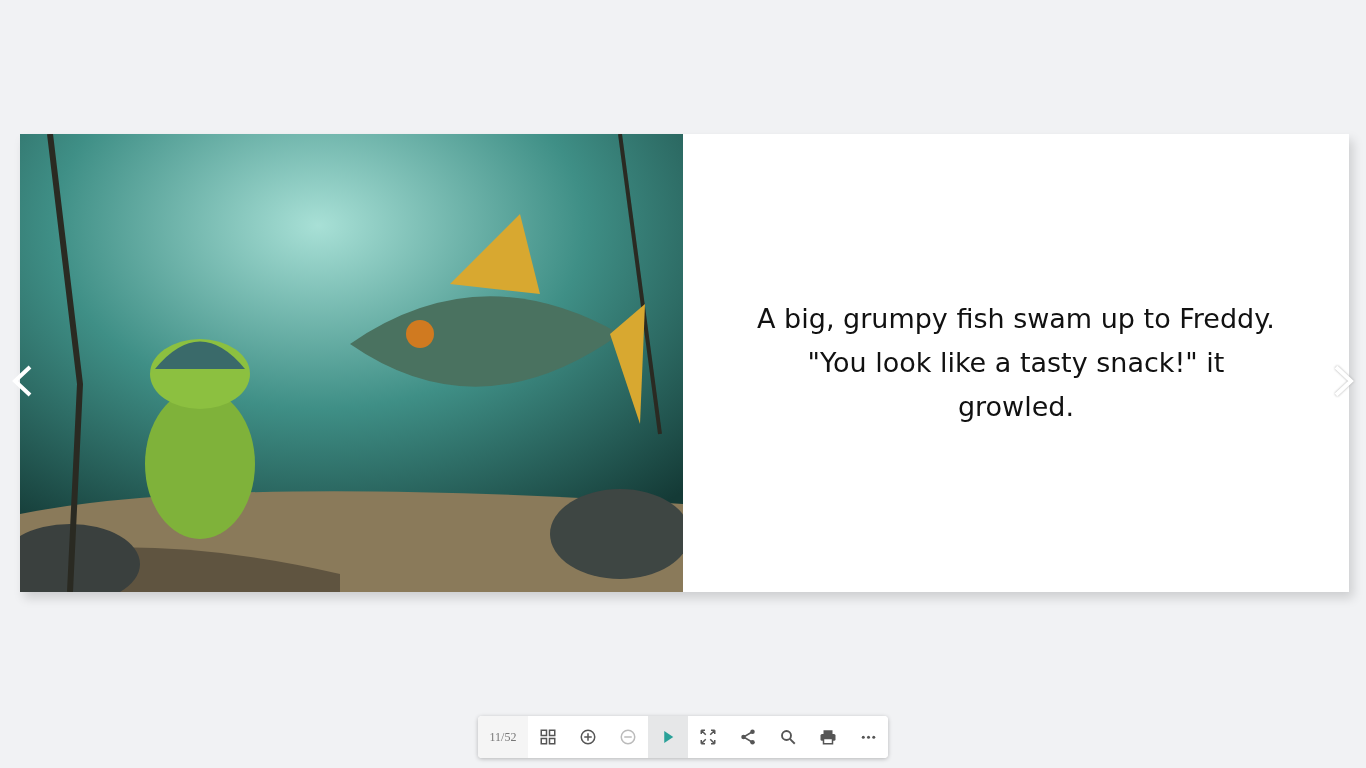 This screenshot has width=1366, height=768. Describe the element at coordinates (503, 737) in the screenshot. I see `page-counter: 11/52` at that location.